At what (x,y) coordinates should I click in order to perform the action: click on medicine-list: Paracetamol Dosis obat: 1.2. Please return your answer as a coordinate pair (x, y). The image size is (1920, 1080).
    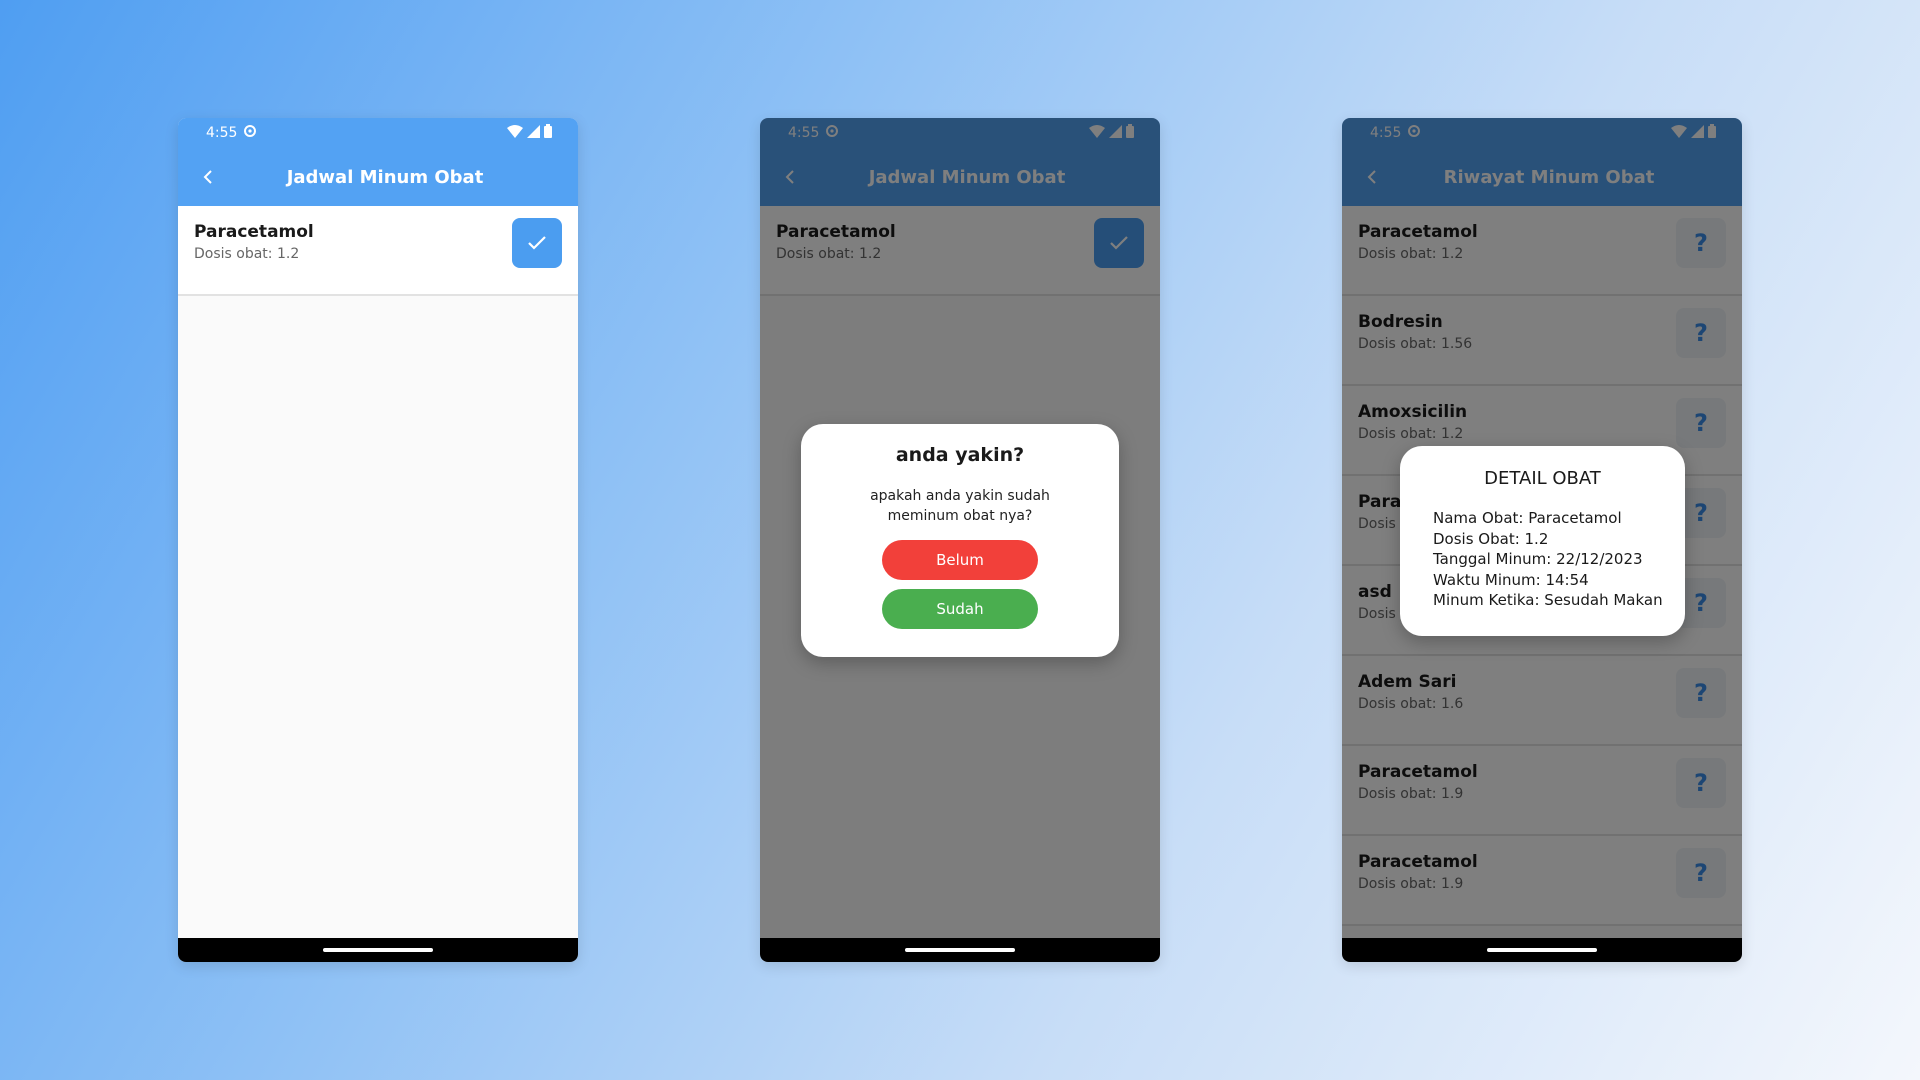
    Looking at the image, I should click on (378, 251).